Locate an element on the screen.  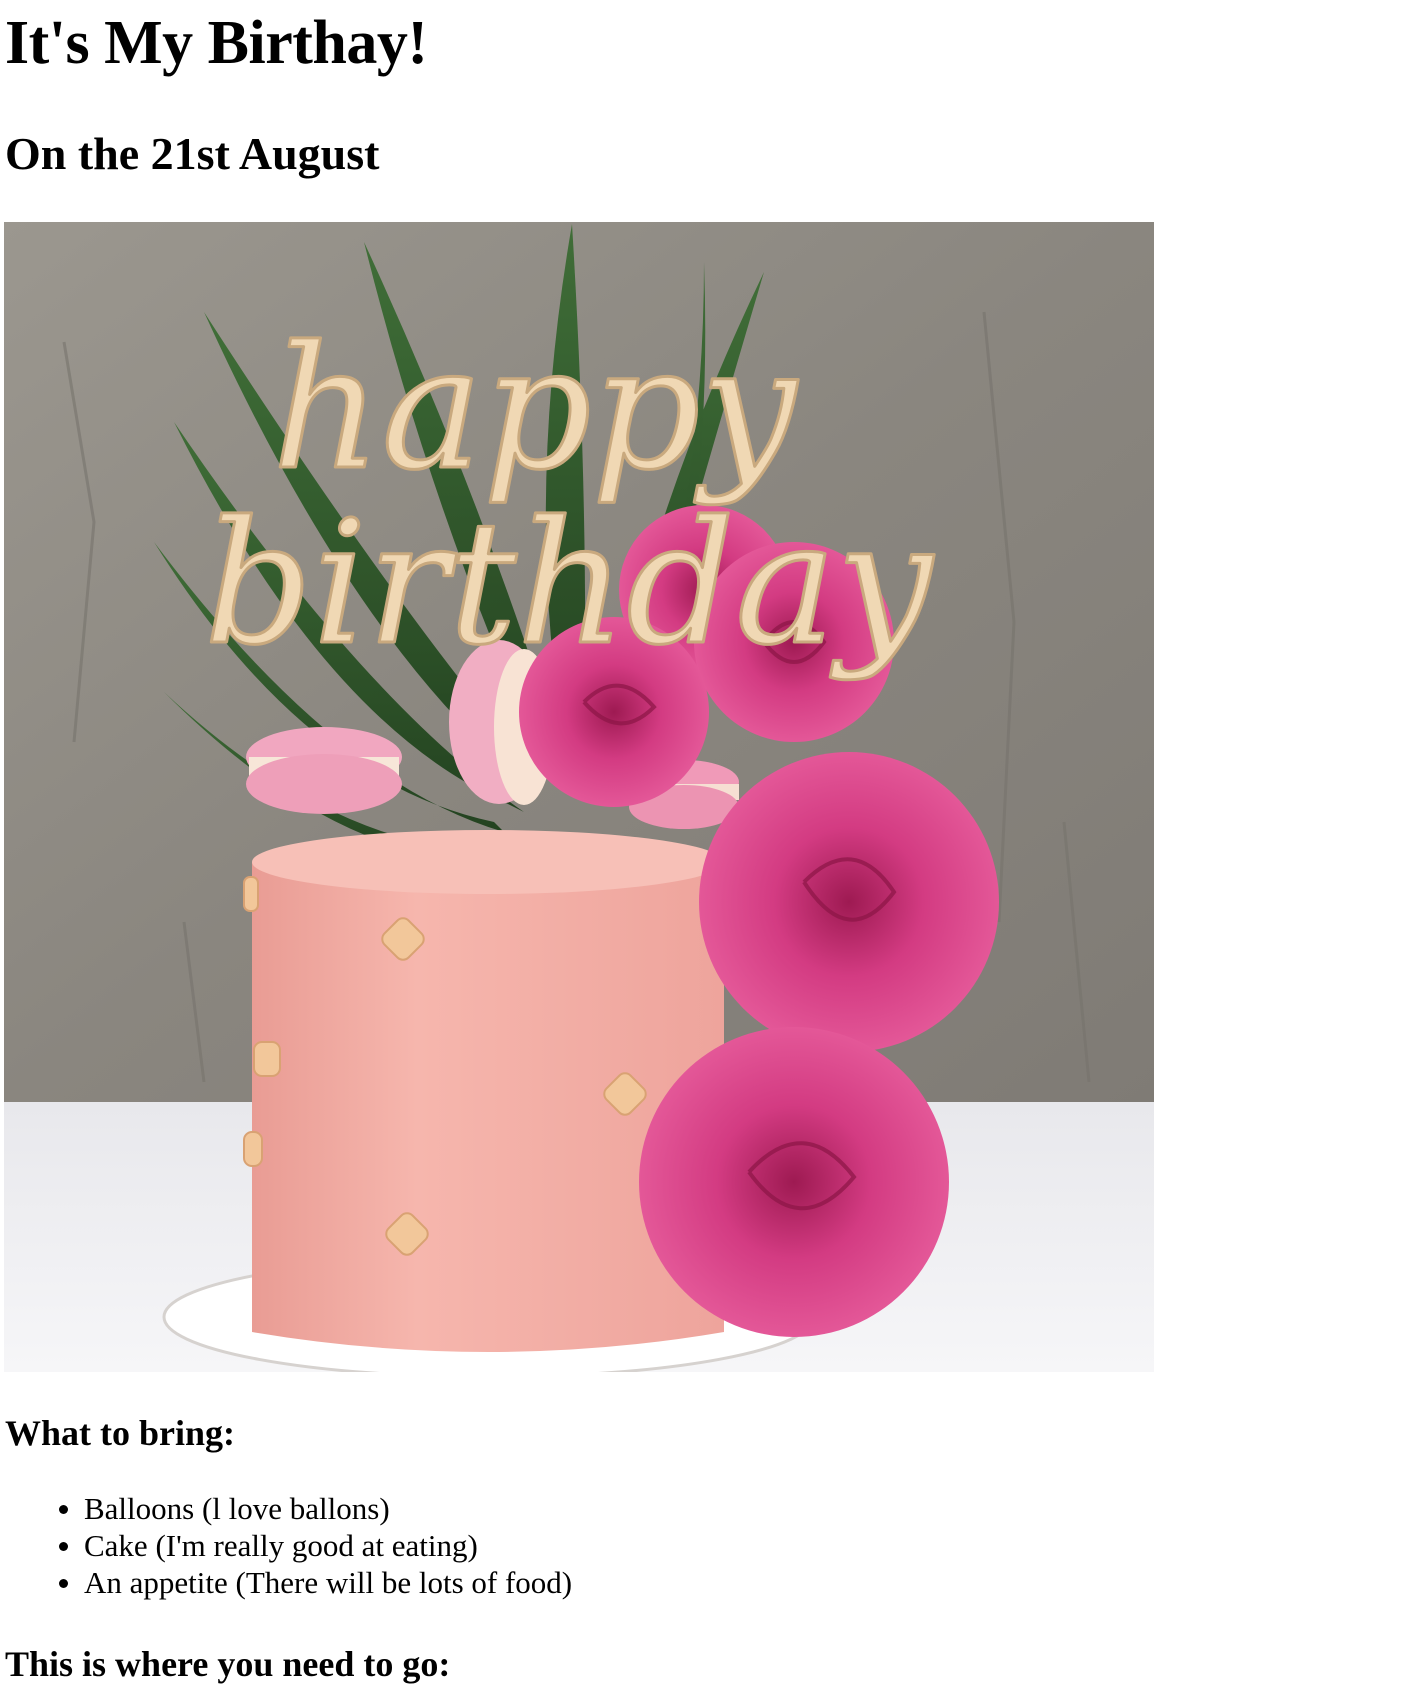
page-title: It's My Birthay! is located at coordinates (216, 43).